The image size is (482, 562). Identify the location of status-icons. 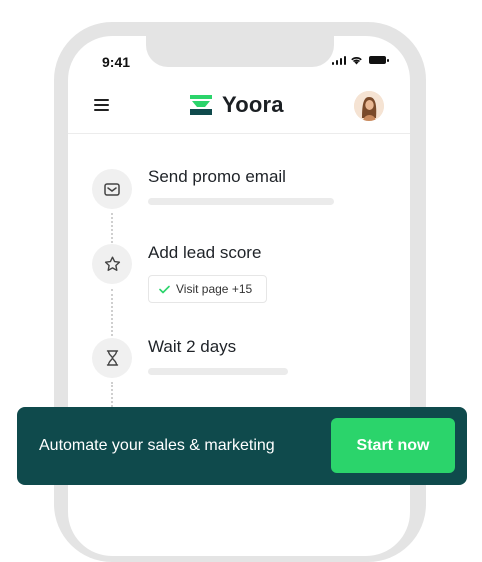
(360, 60).